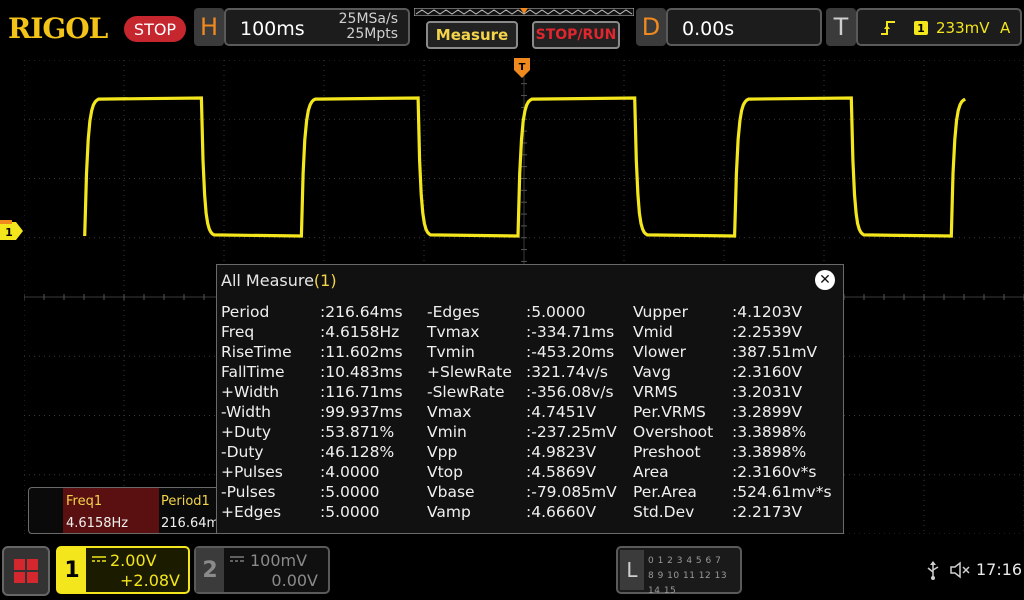 The width and height of the screenshot is (1024, 600). Describe the element at coordinates (888, 28) in the screenshot. I see `rising-edge-icon` at that location.